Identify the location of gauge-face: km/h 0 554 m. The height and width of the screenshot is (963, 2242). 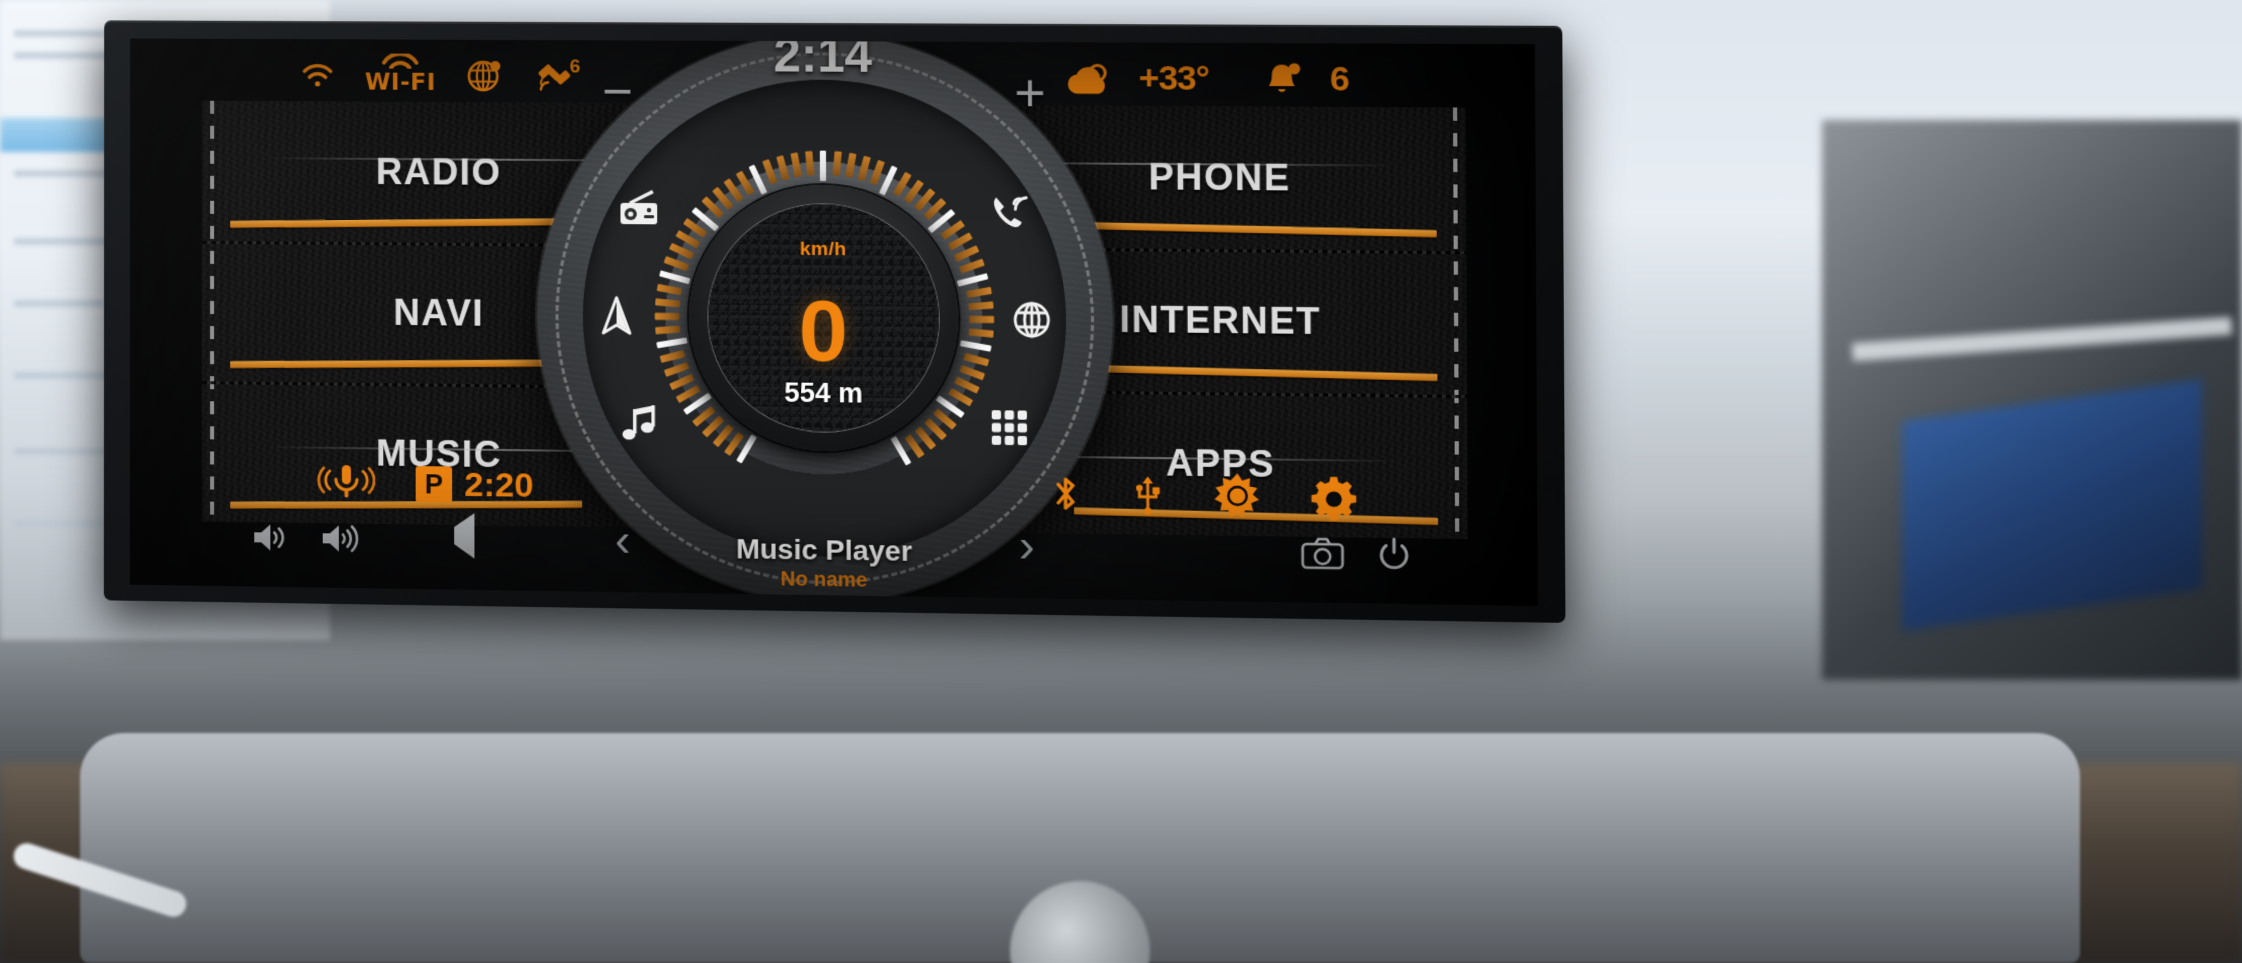
(824, 318).